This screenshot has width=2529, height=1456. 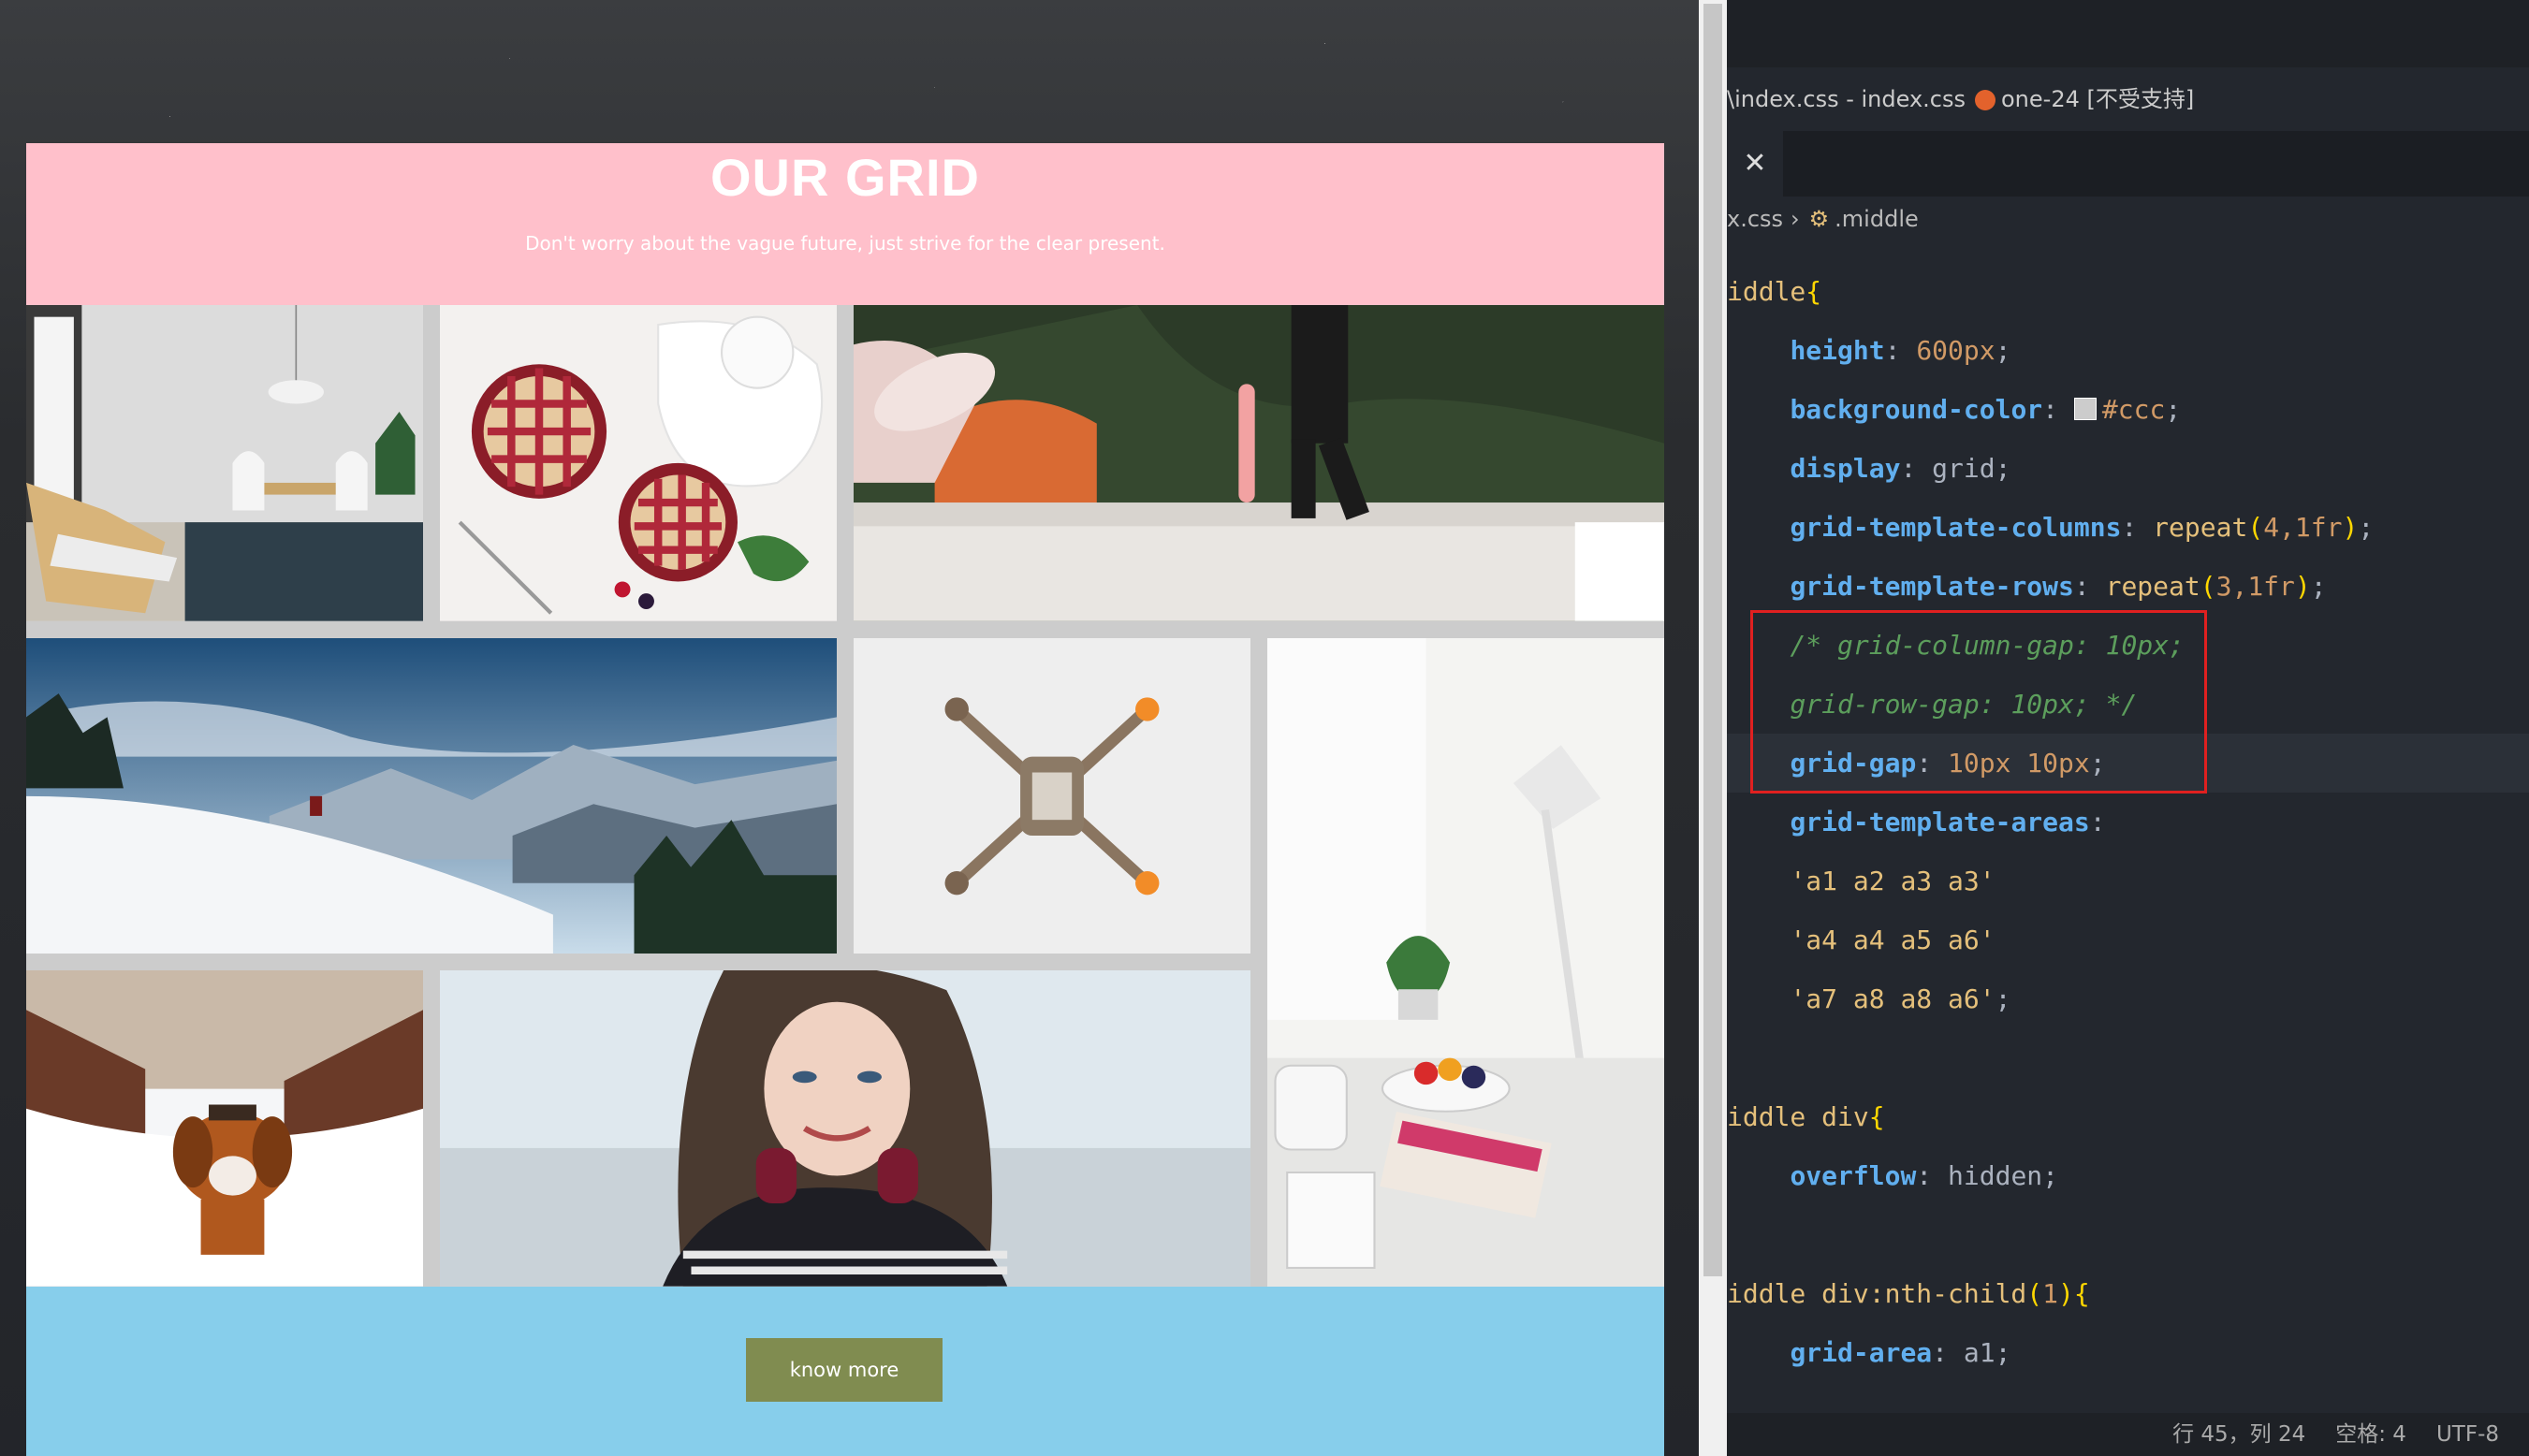 I want to click on project-icon, so click(x=1985, y=100).